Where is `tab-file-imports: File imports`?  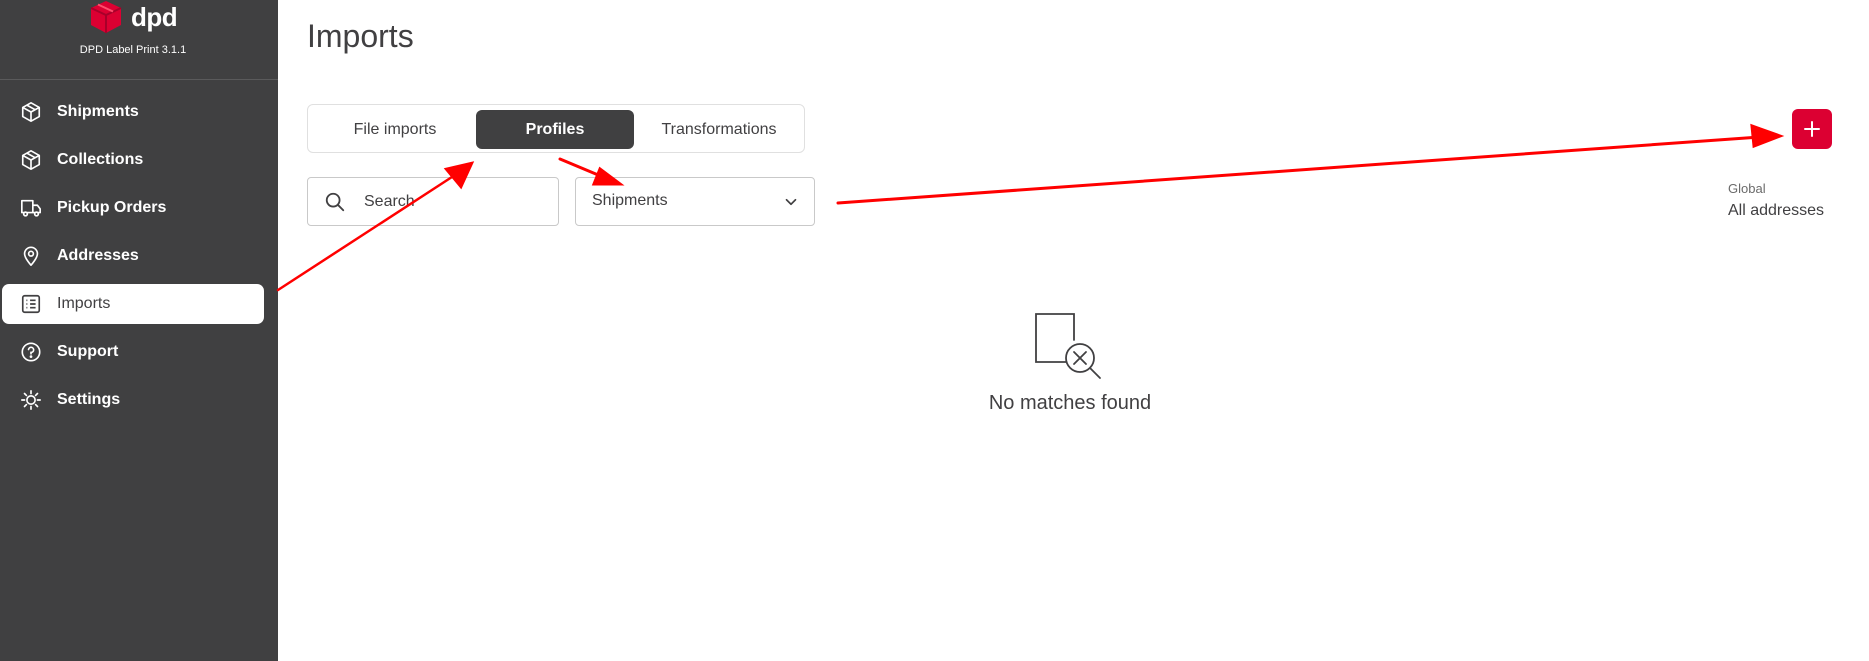 tab-file-imports: File imports is located at coordinates (395, 129).